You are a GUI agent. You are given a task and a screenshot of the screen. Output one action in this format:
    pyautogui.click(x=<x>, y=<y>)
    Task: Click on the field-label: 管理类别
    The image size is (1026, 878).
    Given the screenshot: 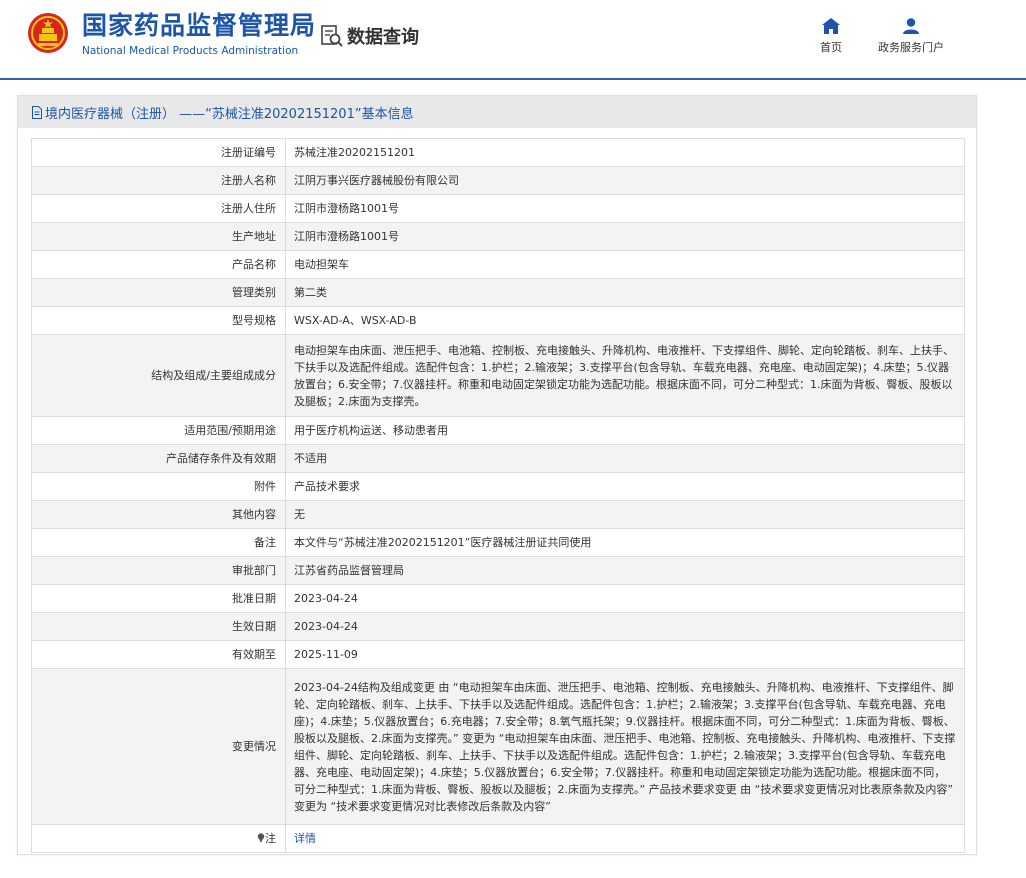 What is the action you would take?
    pyautogui.click(x=158, y=292)
    